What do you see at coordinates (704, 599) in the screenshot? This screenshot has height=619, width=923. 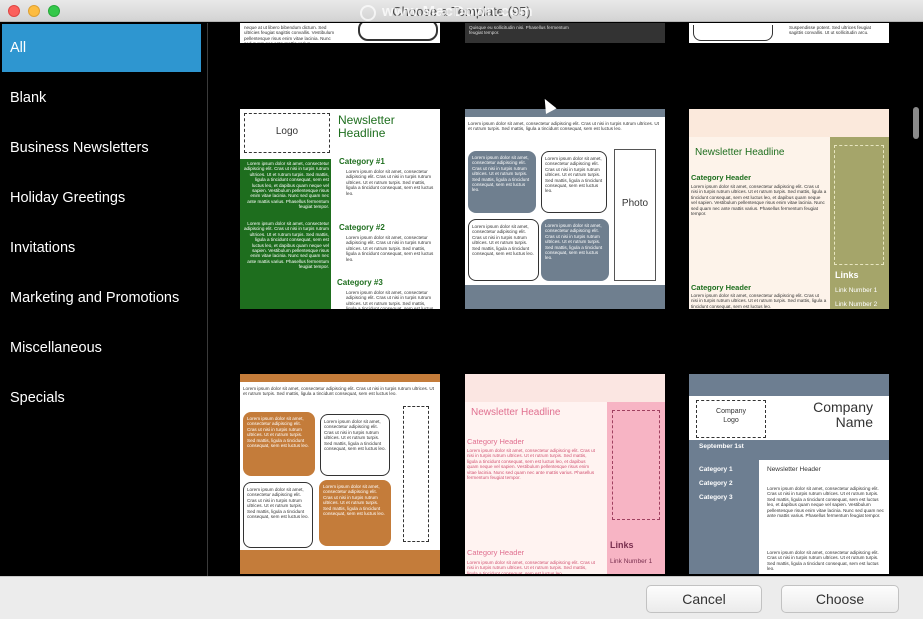 I see `cancel-button: Cancel` at bounding box center [704, 599].